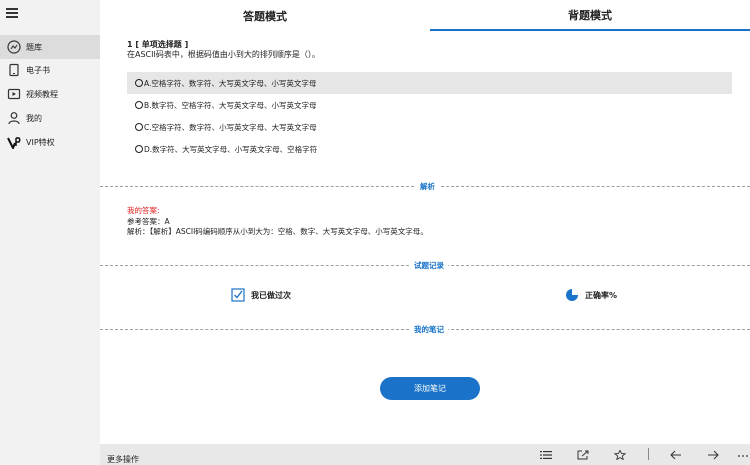  Describe the element at coordinates (271, 295) in the screenshot. I see `done-count-text: 我已做过次` at that location.